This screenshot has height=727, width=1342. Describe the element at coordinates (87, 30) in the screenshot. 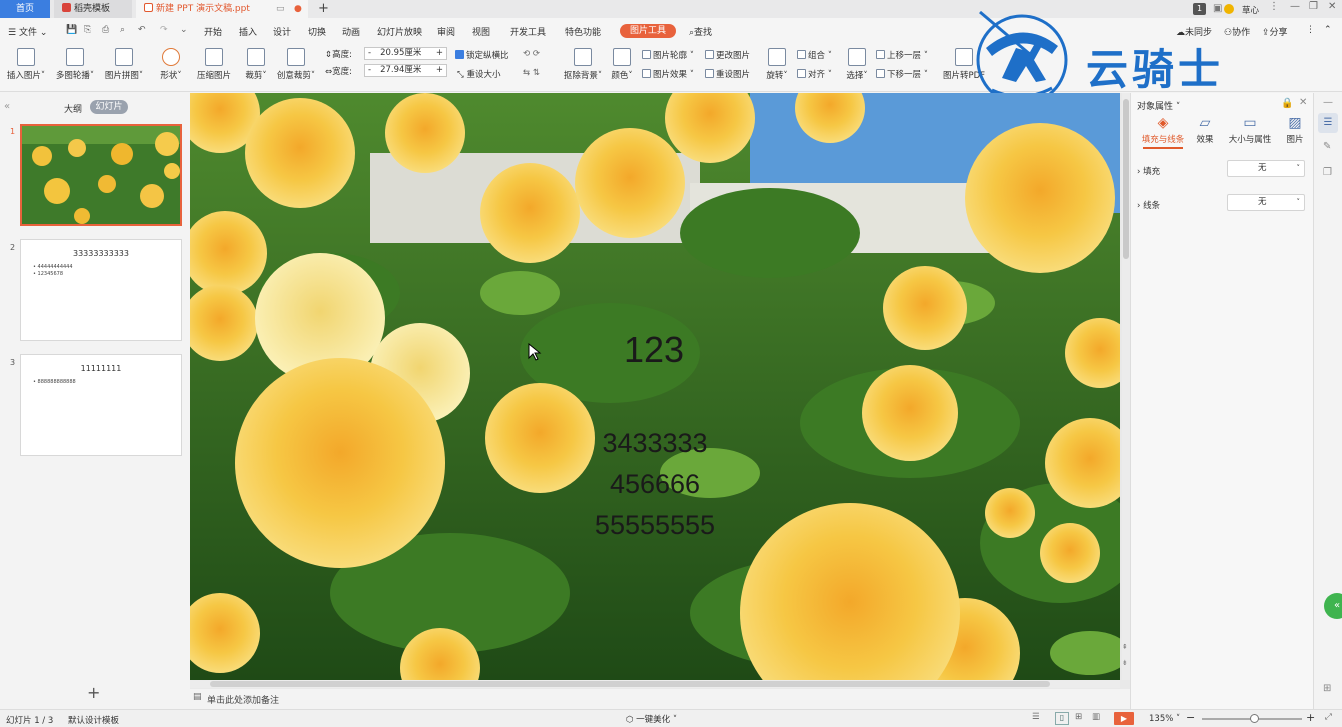

I see `export-icon: ⎘` at that location.